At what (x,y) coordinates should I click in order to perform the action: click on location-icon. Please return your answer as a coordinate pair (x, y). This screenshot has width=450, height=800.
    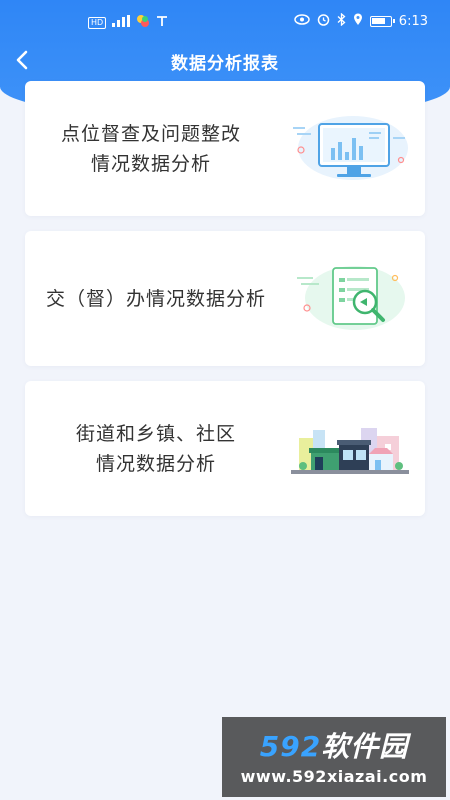
    Looking at the image, I should click on (358, 21).